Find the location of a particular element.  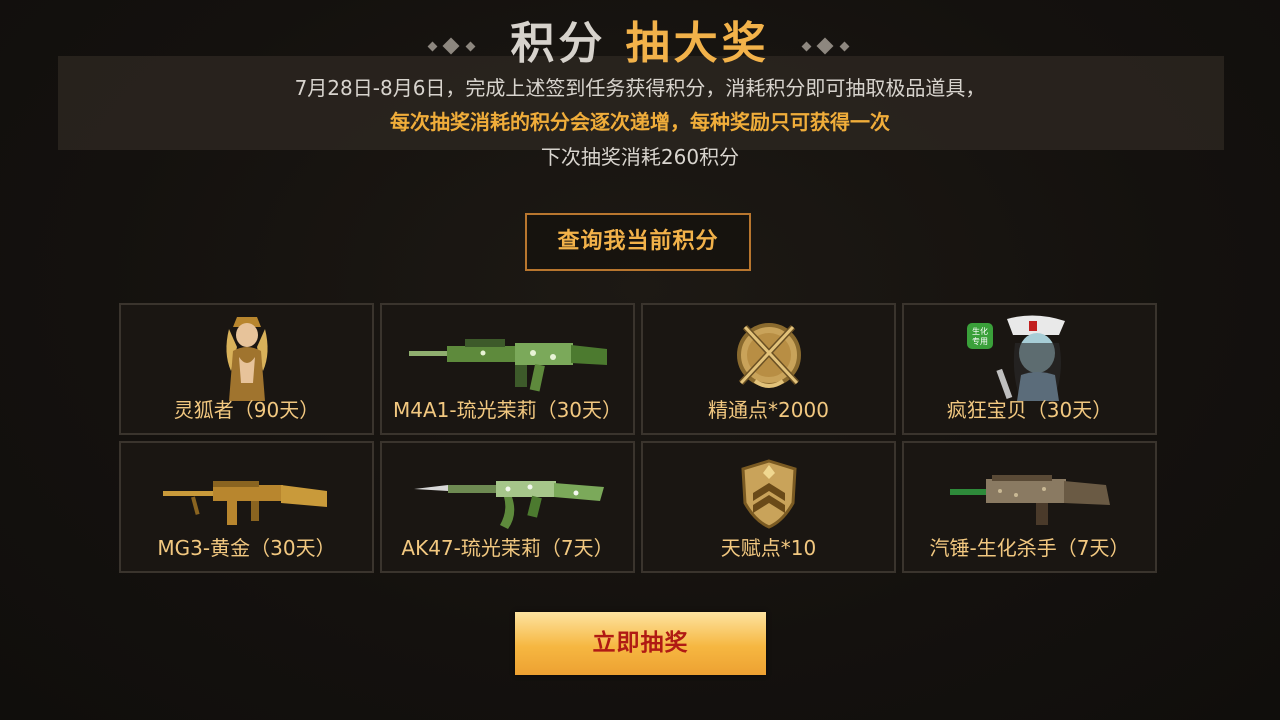

svg-text: 专用 is located at coordinates (980, 341).